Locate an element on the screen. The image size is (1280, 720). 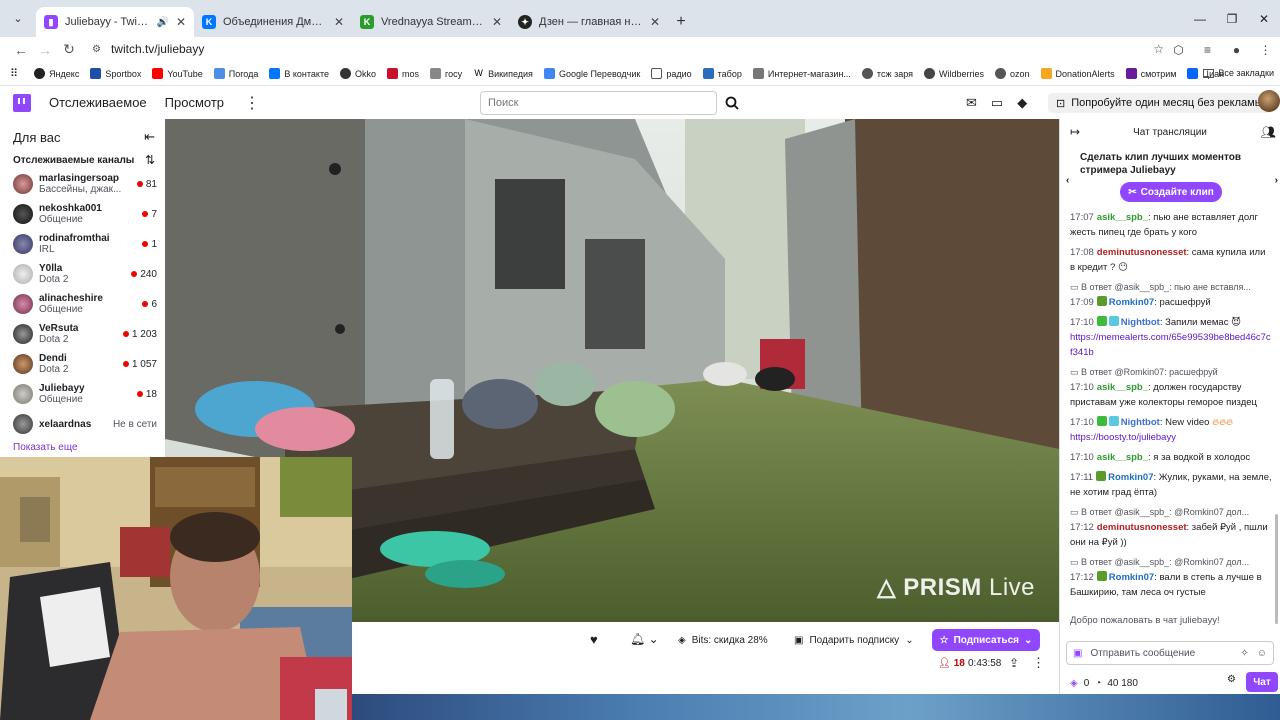
magic-icon: ✧ is located at coordinates (1244, 653).